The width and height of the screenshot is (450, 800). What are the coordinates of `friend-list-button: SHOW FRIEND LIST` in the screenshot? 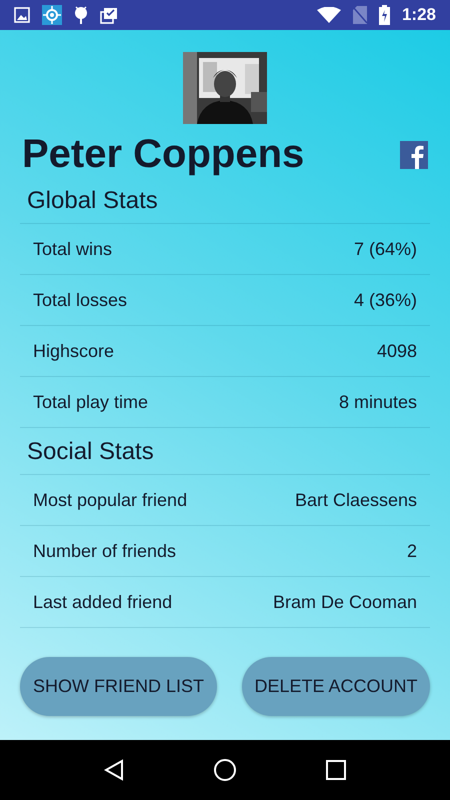 It's located at (118, 686).